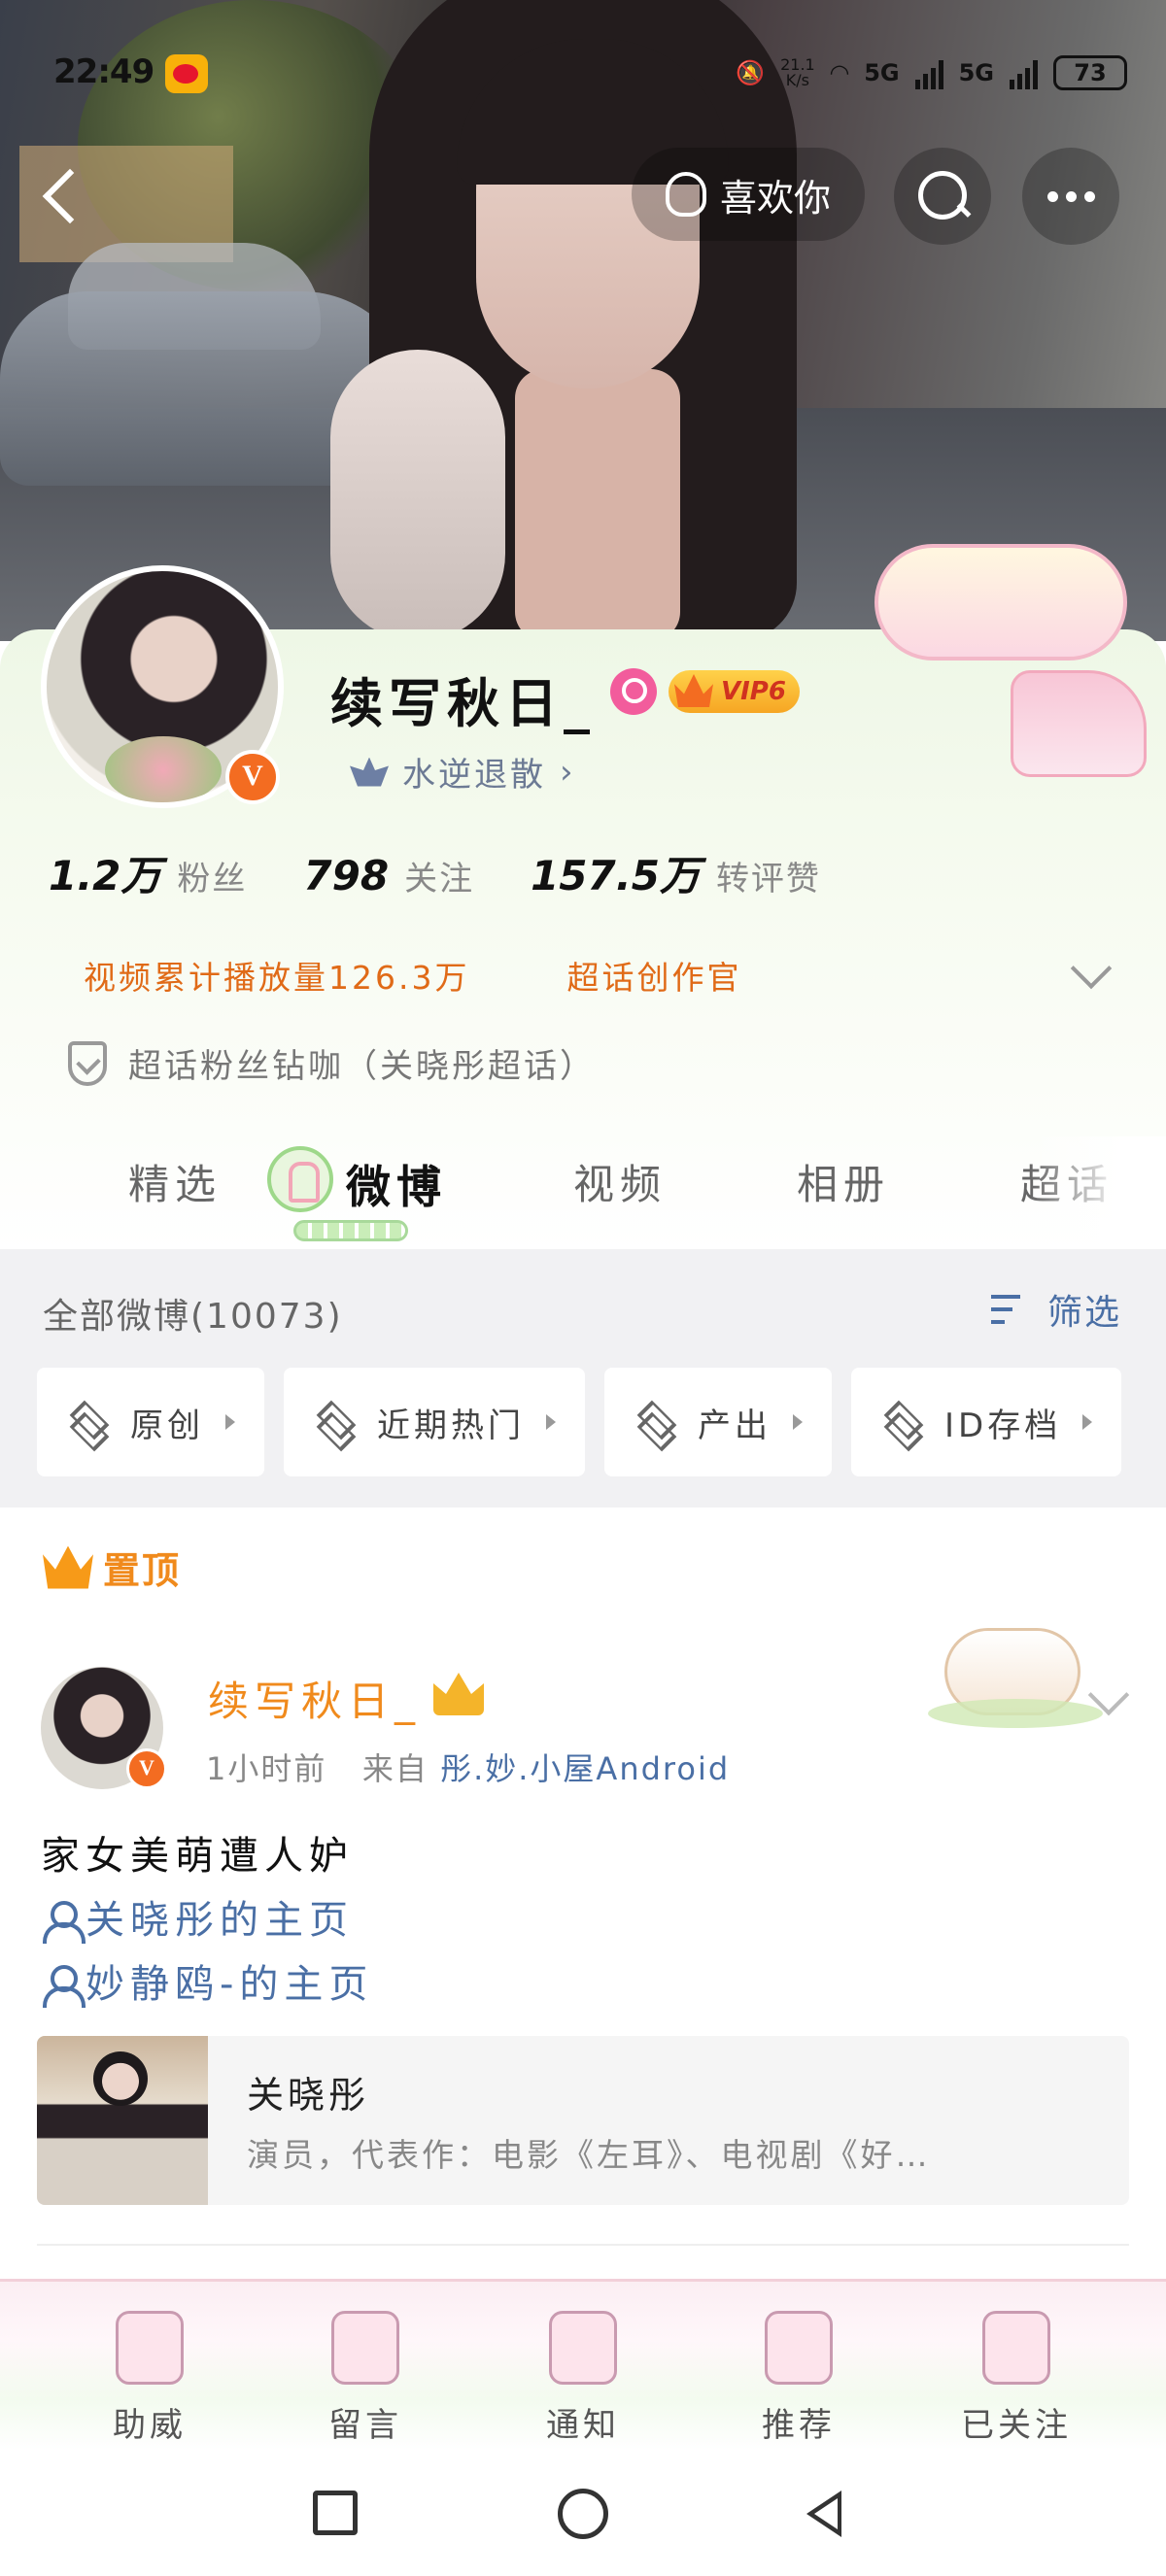 The height and width of the screenshot is (2576, 1166). I want to click on battery-icon: 73, so click(1090, 72).